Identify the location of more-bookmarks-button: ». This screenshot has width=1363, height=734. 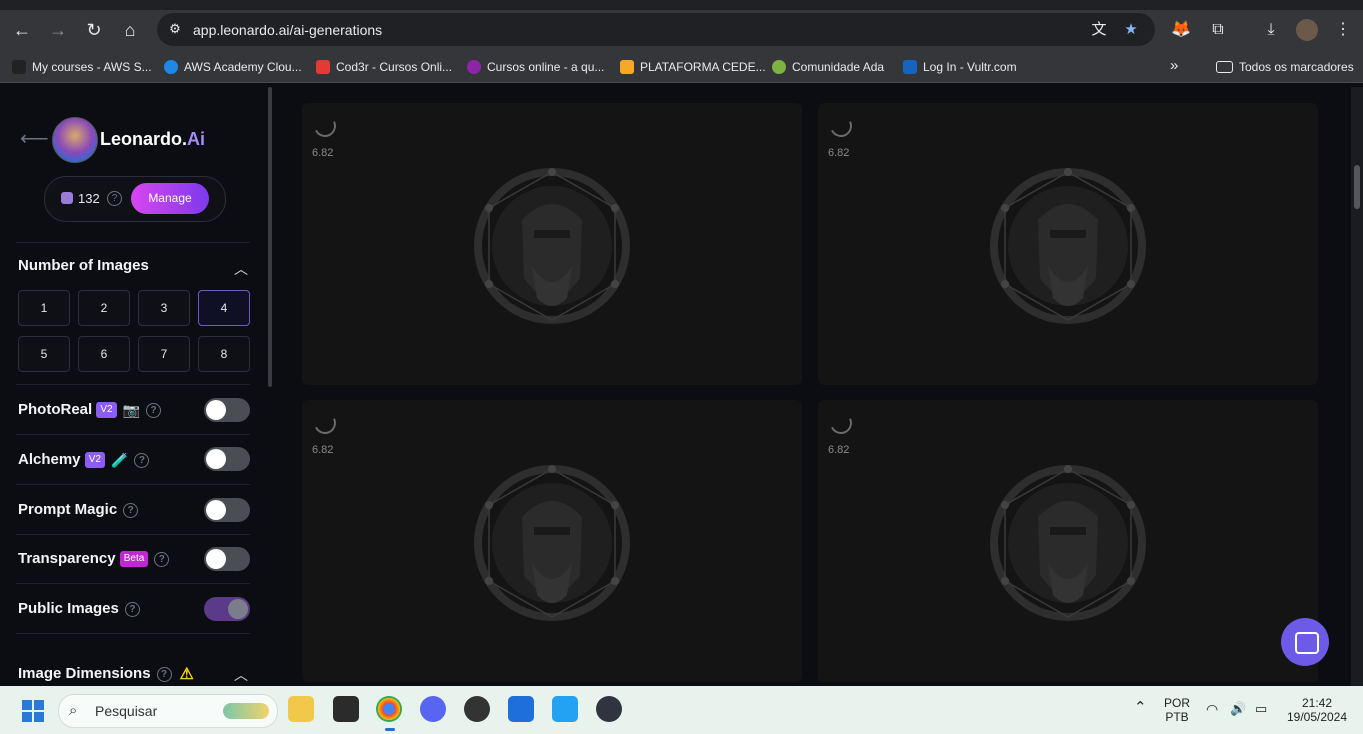
(1174, 66).